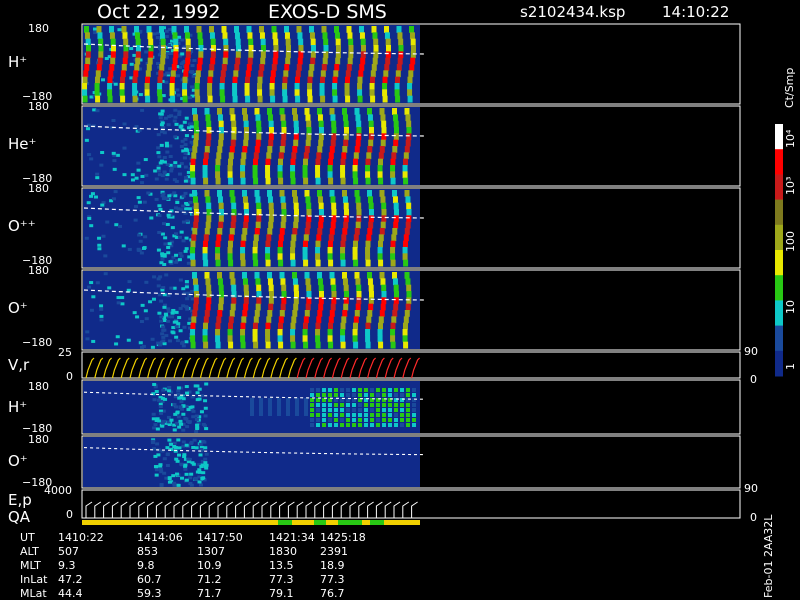 The height and width of the screenshot is (600, 800). Describe the element at coordinates (209, 579) in the screenshot. I see `ephemeris-cell: 71.2` at that location.